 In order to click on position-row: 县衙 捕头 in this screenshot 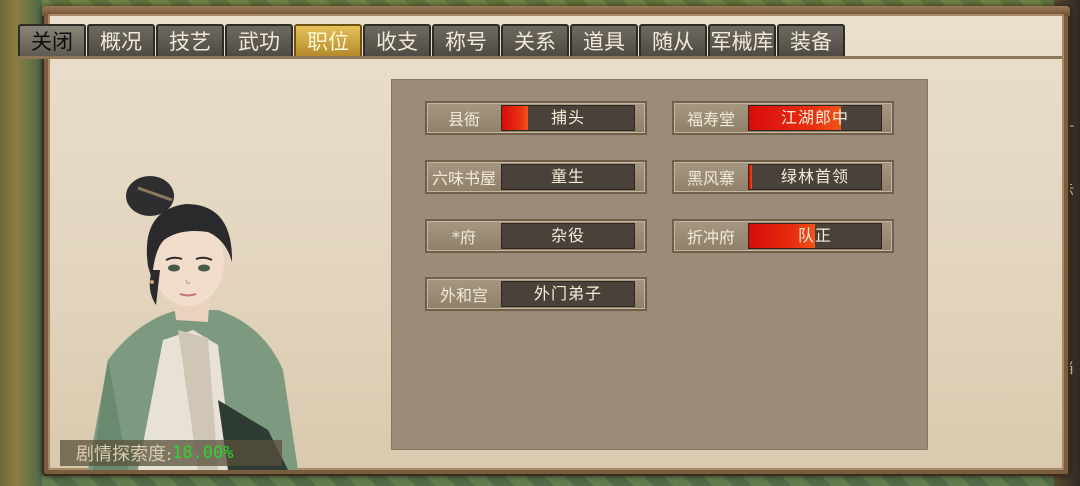, I will do `click(536, 118)`.